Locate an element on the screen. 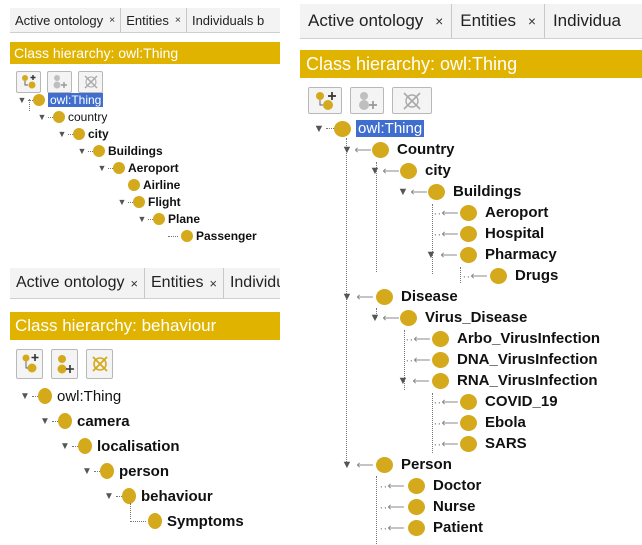 The height and width of the screenshot is (545, 642). tree-node: ··⟵ Arbo_VirusInfection is located at coordinates (502, 338).